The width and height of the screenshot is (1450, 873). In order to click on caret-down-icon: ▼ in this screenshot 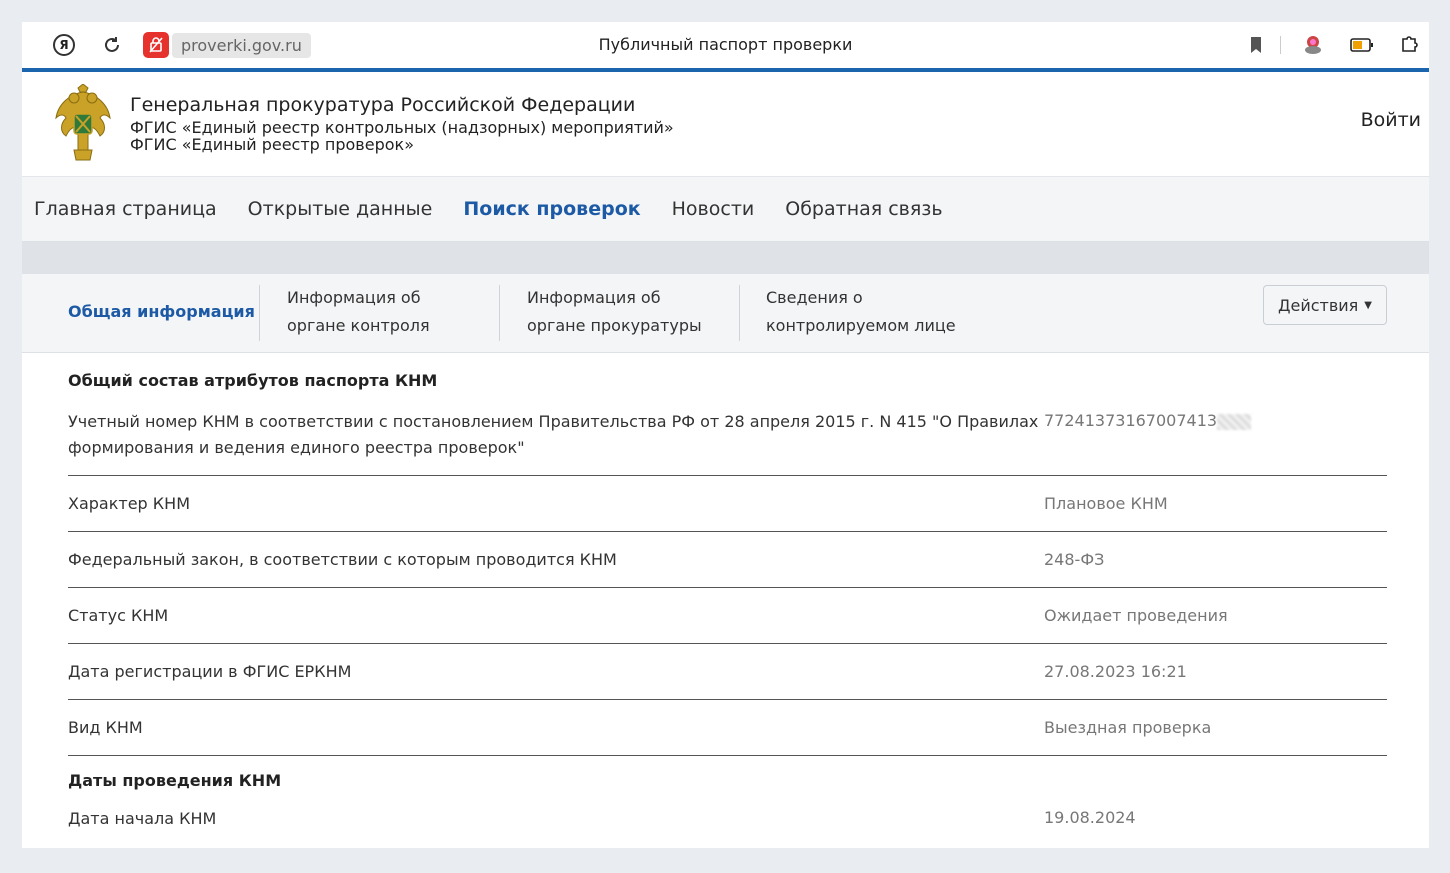, I will do `click(1368, 305)`.